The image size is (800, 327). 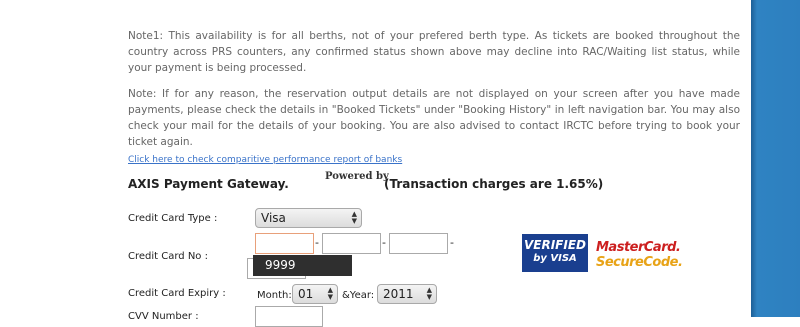 What do you see at coordinates (638, 247) in the screenshot?
I see `mastercard-line1: MasterCard.` at bounding box center [638, 247].